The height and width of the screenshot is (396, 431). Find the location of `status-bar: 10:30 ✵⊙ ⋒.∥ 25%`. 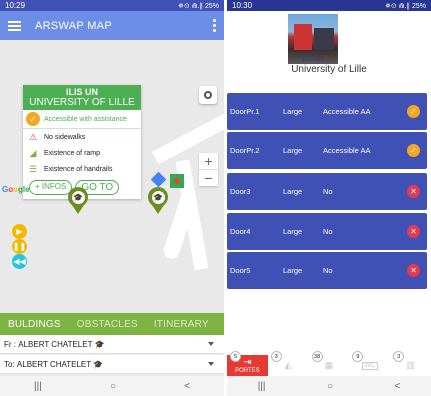

status-bar: 10:30 ✵⊙ ⋒.∥ 25% is located at coordinates (329, 5).